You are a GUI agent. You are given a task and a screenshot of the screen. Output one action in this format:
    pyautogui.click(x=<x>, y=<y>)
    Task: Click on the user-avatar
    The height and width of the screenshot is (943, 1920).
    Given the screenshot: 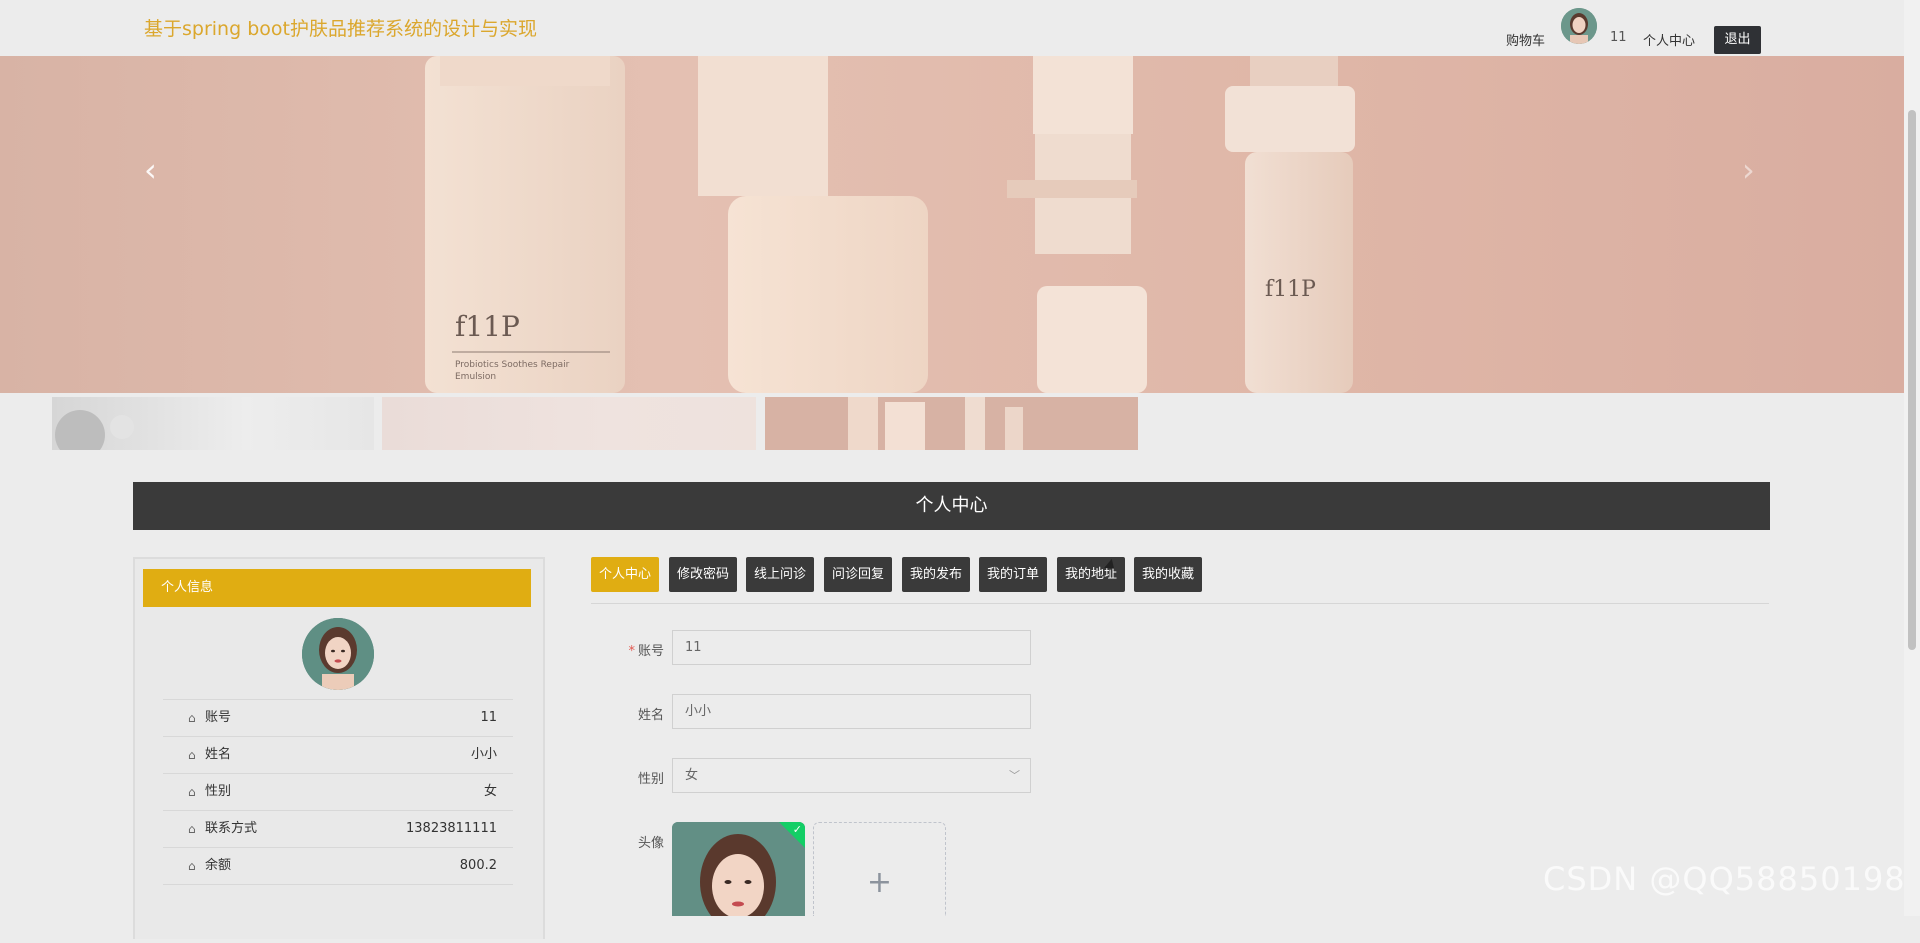 What is the action you would take?
    pyautogui.click(x=1579, y=26)
    